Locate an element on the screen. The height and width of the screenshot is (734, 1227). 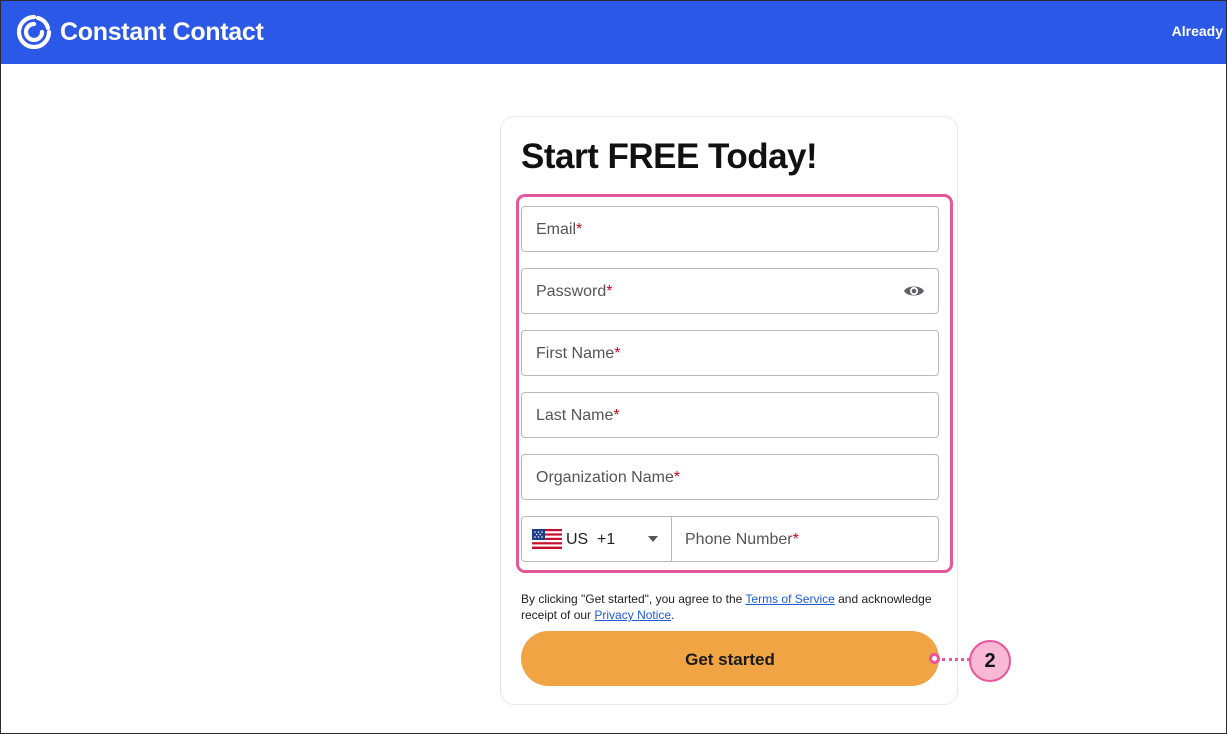
eye-icon is located at coordinates (914, 293).